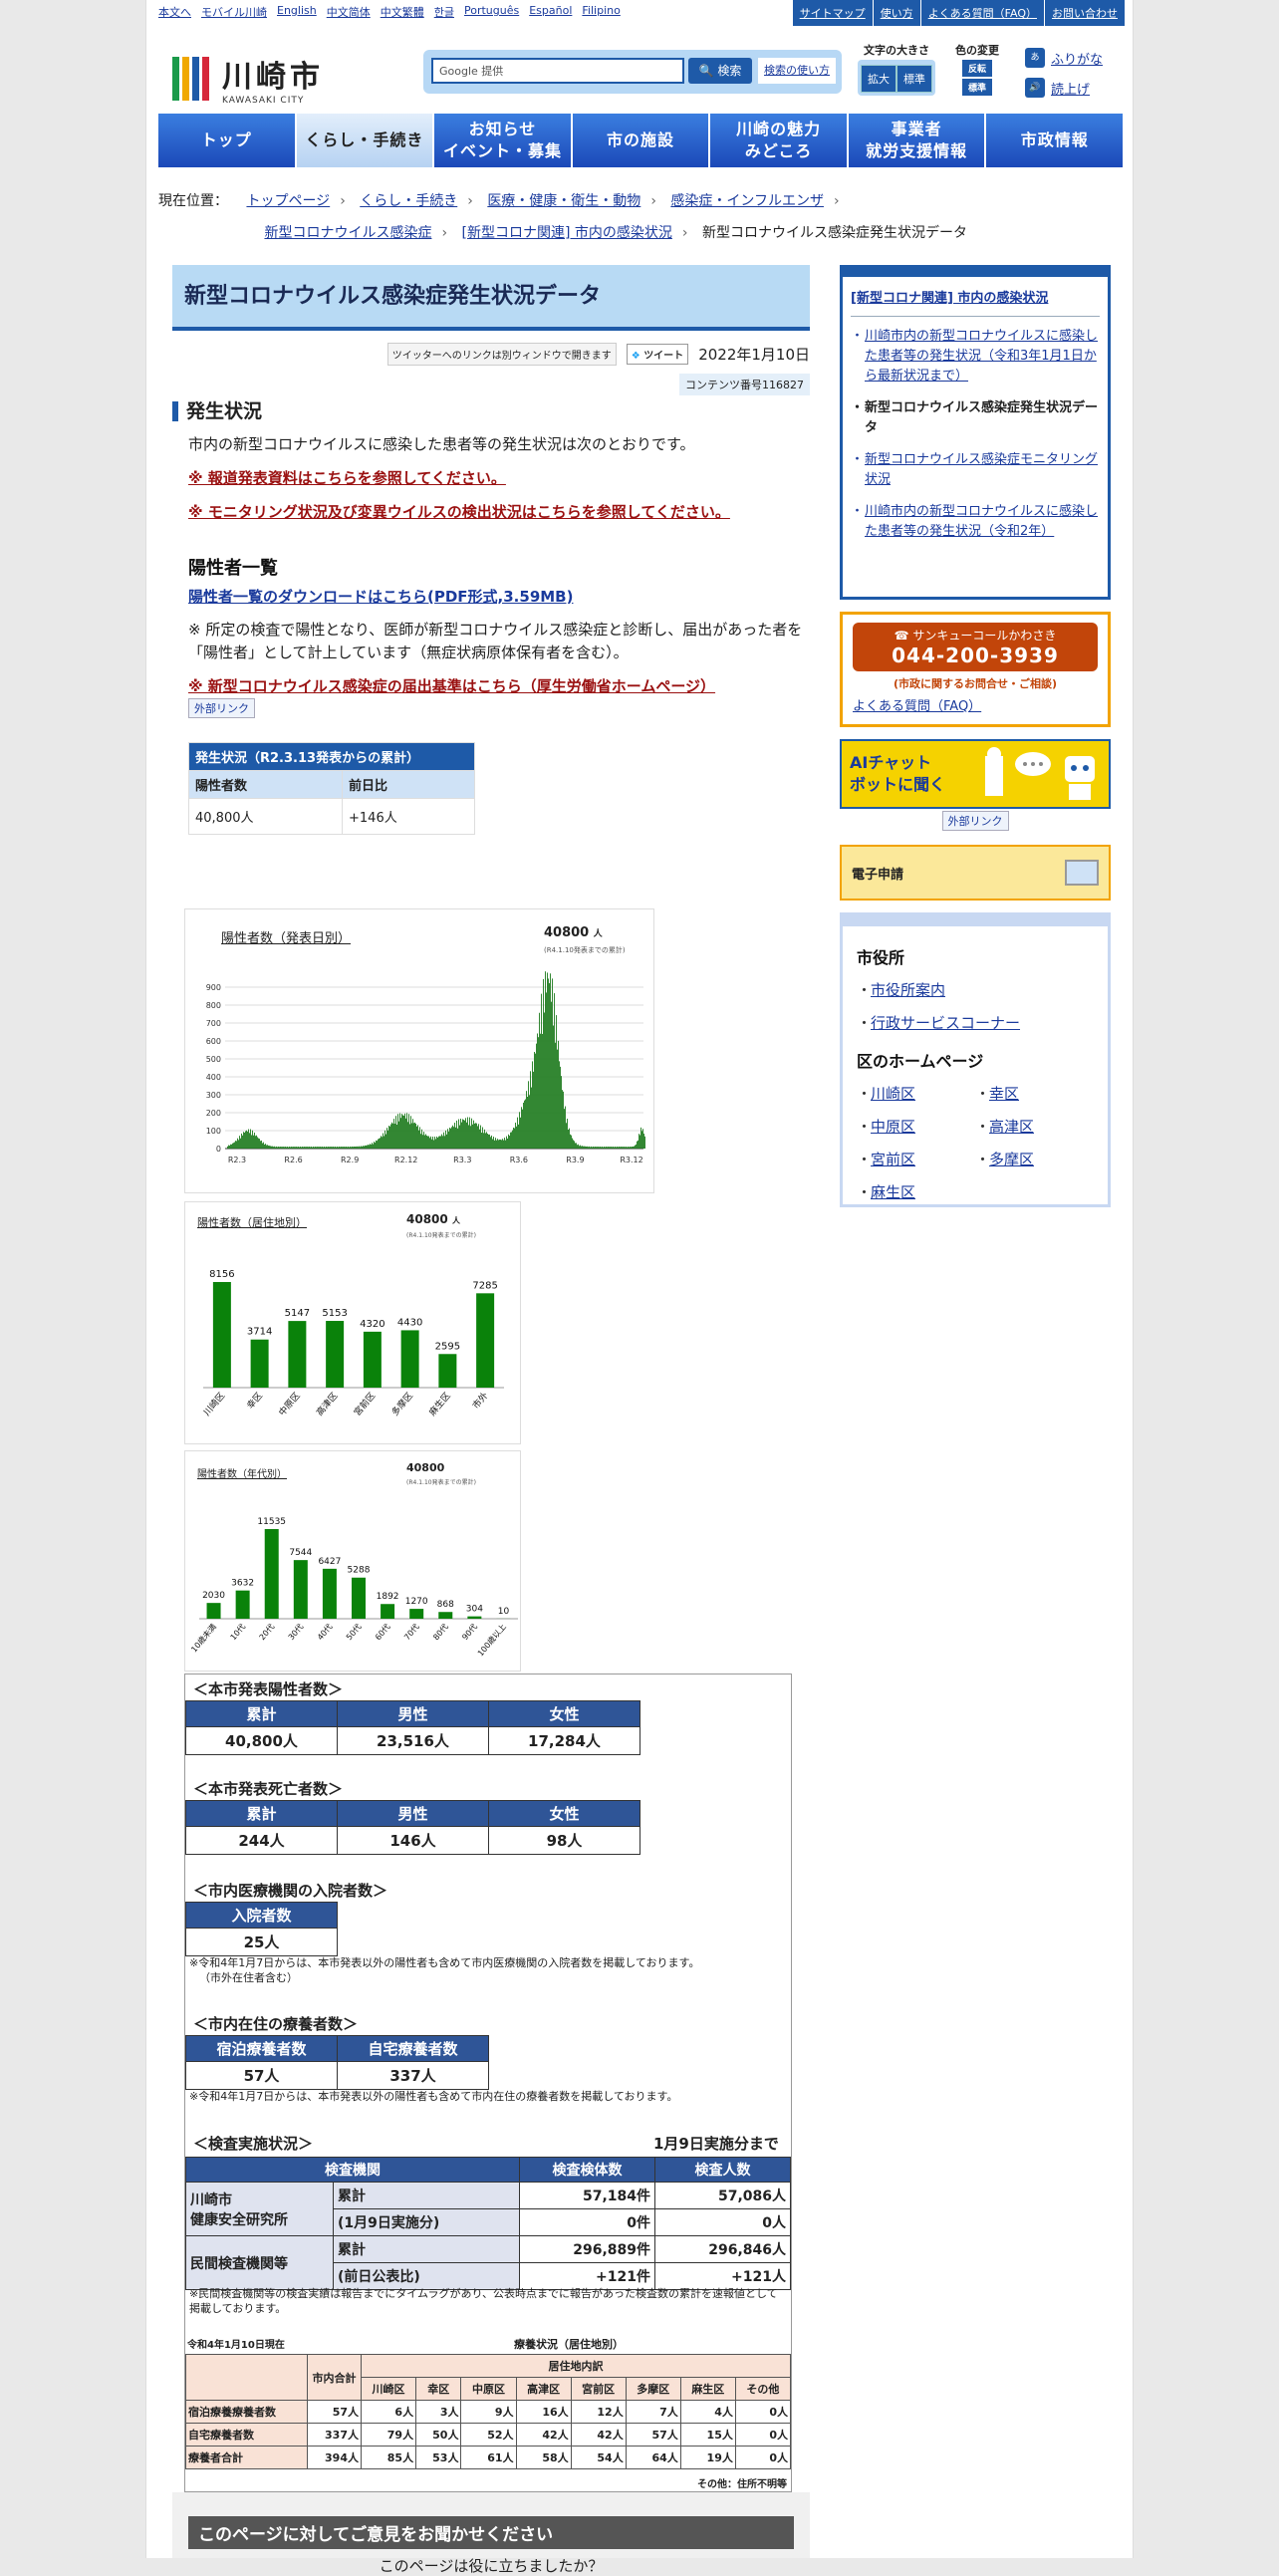  Describe the element at coordinates (1035, 1160) in the screenshot. I see `ward-link: 多摩区` at that location.